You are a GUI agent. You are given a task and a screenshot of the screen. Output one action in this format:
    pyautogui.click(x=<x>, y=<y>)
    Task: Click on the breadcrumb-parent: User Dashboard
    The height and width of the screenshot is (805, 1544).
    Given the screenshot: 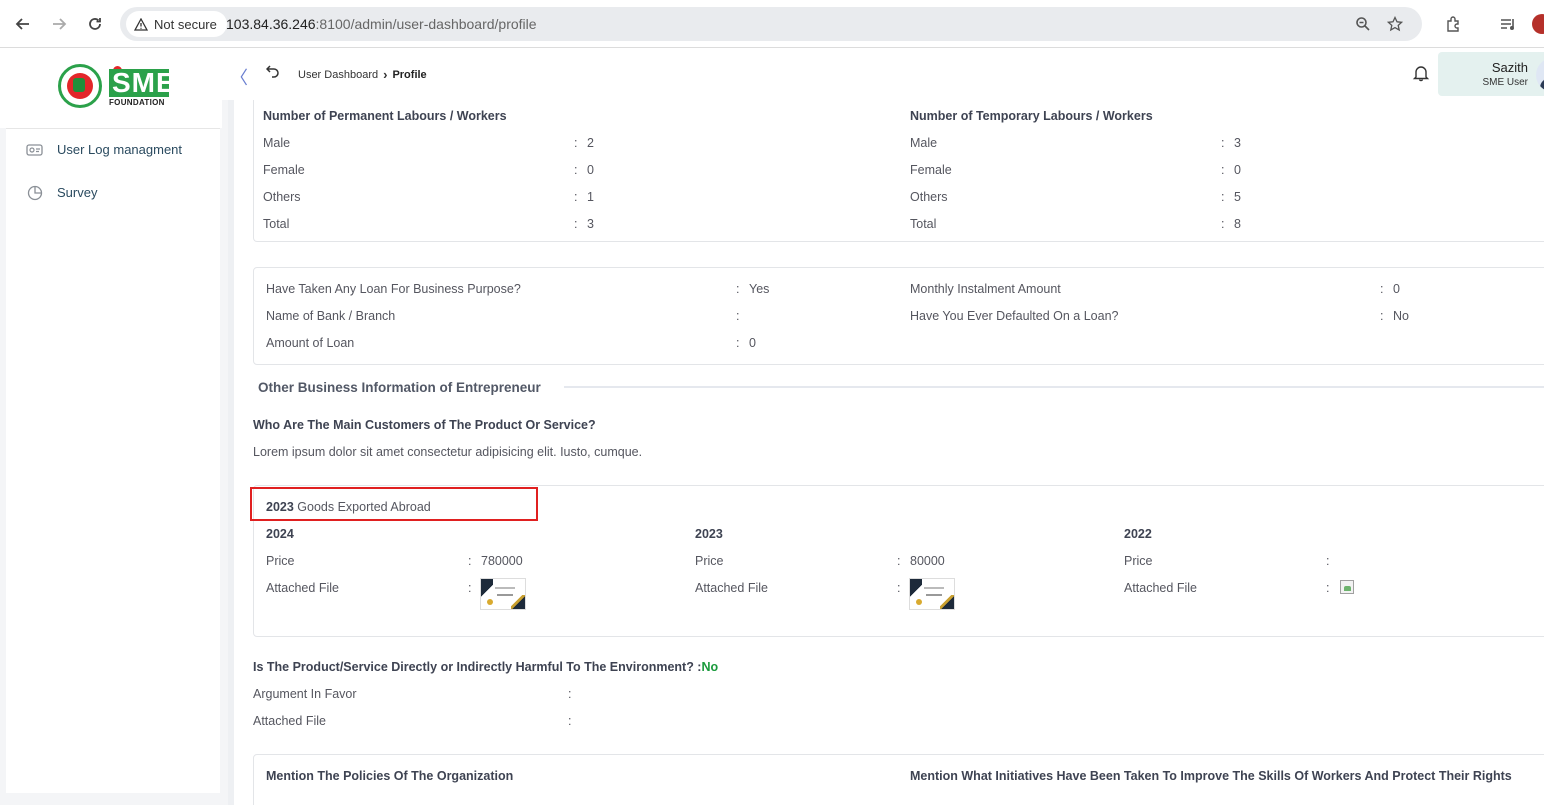 What is the action you would take?
    pyautogui.click(x=338, y=75)
    